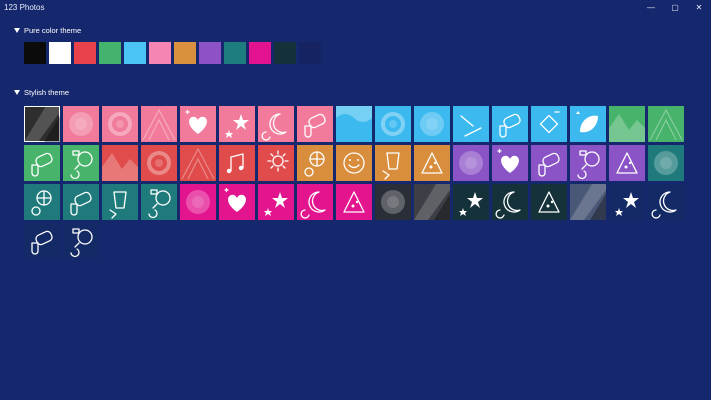  Describe the element at coordinates (159, 163) in the screenshot. I see `theme-tile-21-swirl` at that location.